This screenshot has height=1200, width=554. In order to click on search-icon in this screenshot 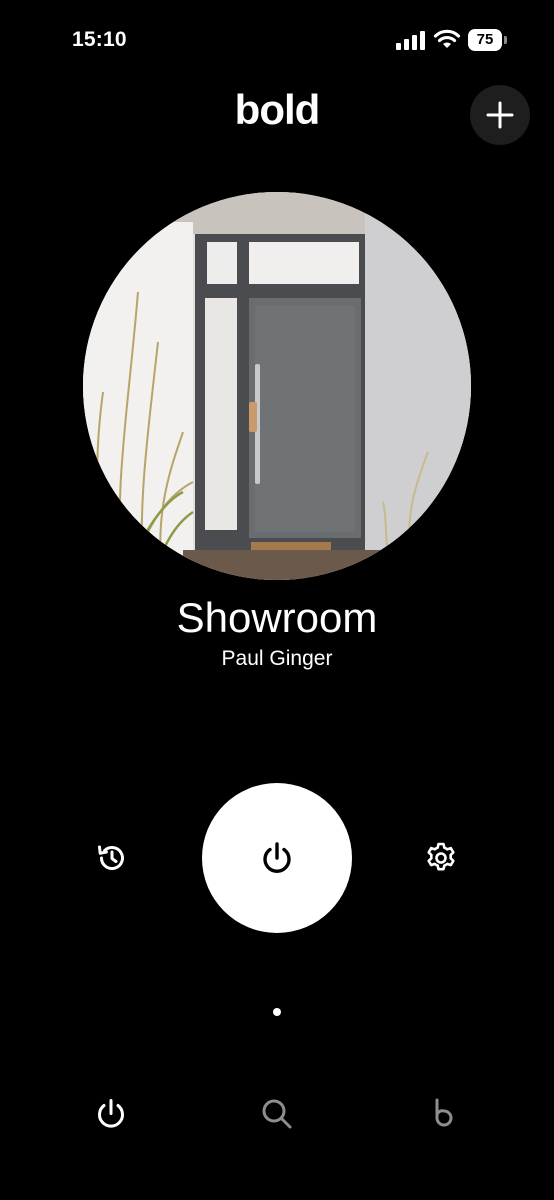, I will do `click(277, 1114)`.